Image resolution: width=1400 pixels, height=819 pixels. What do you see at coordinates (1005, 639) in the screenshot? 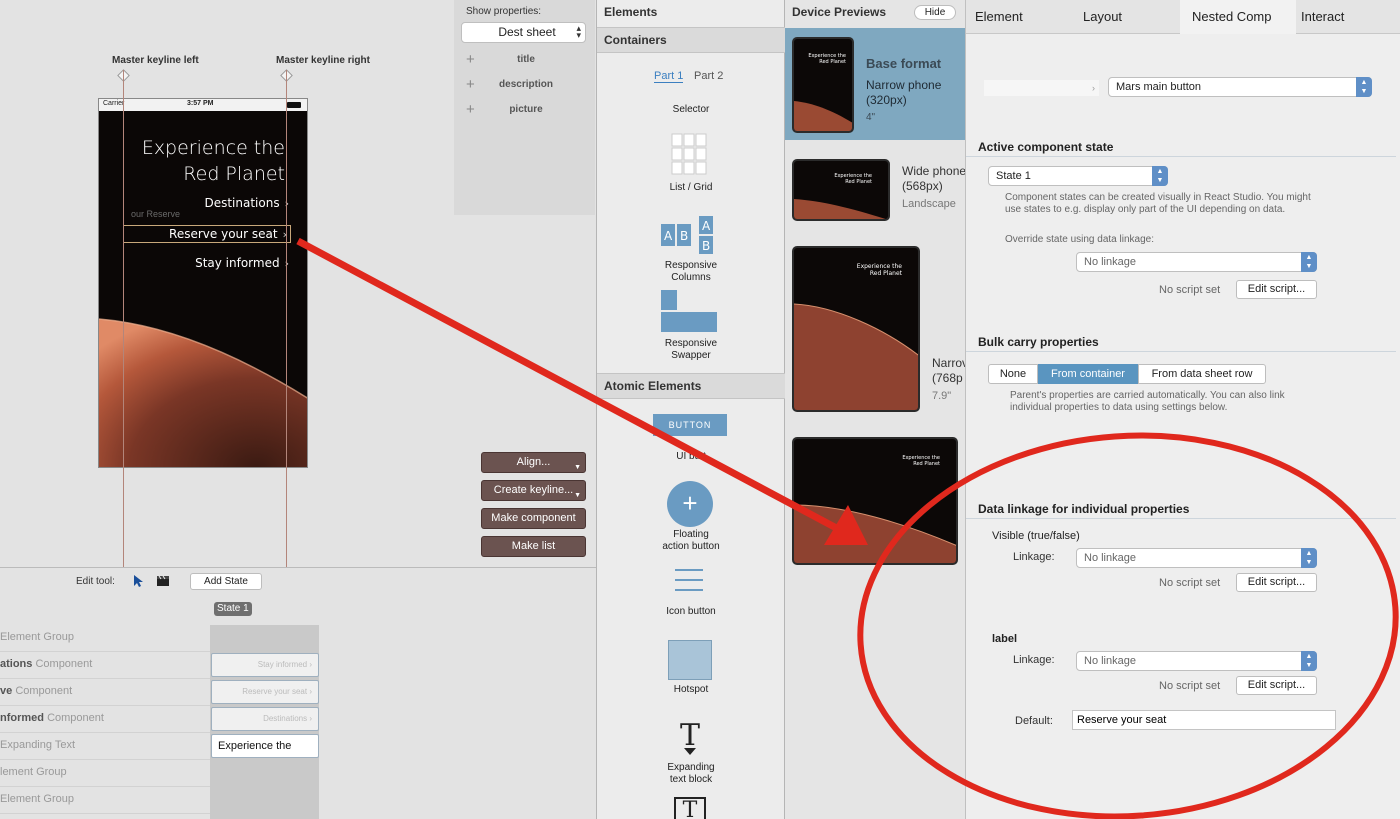
I see `label-property-label: label` at bounding box center [1005, 639].